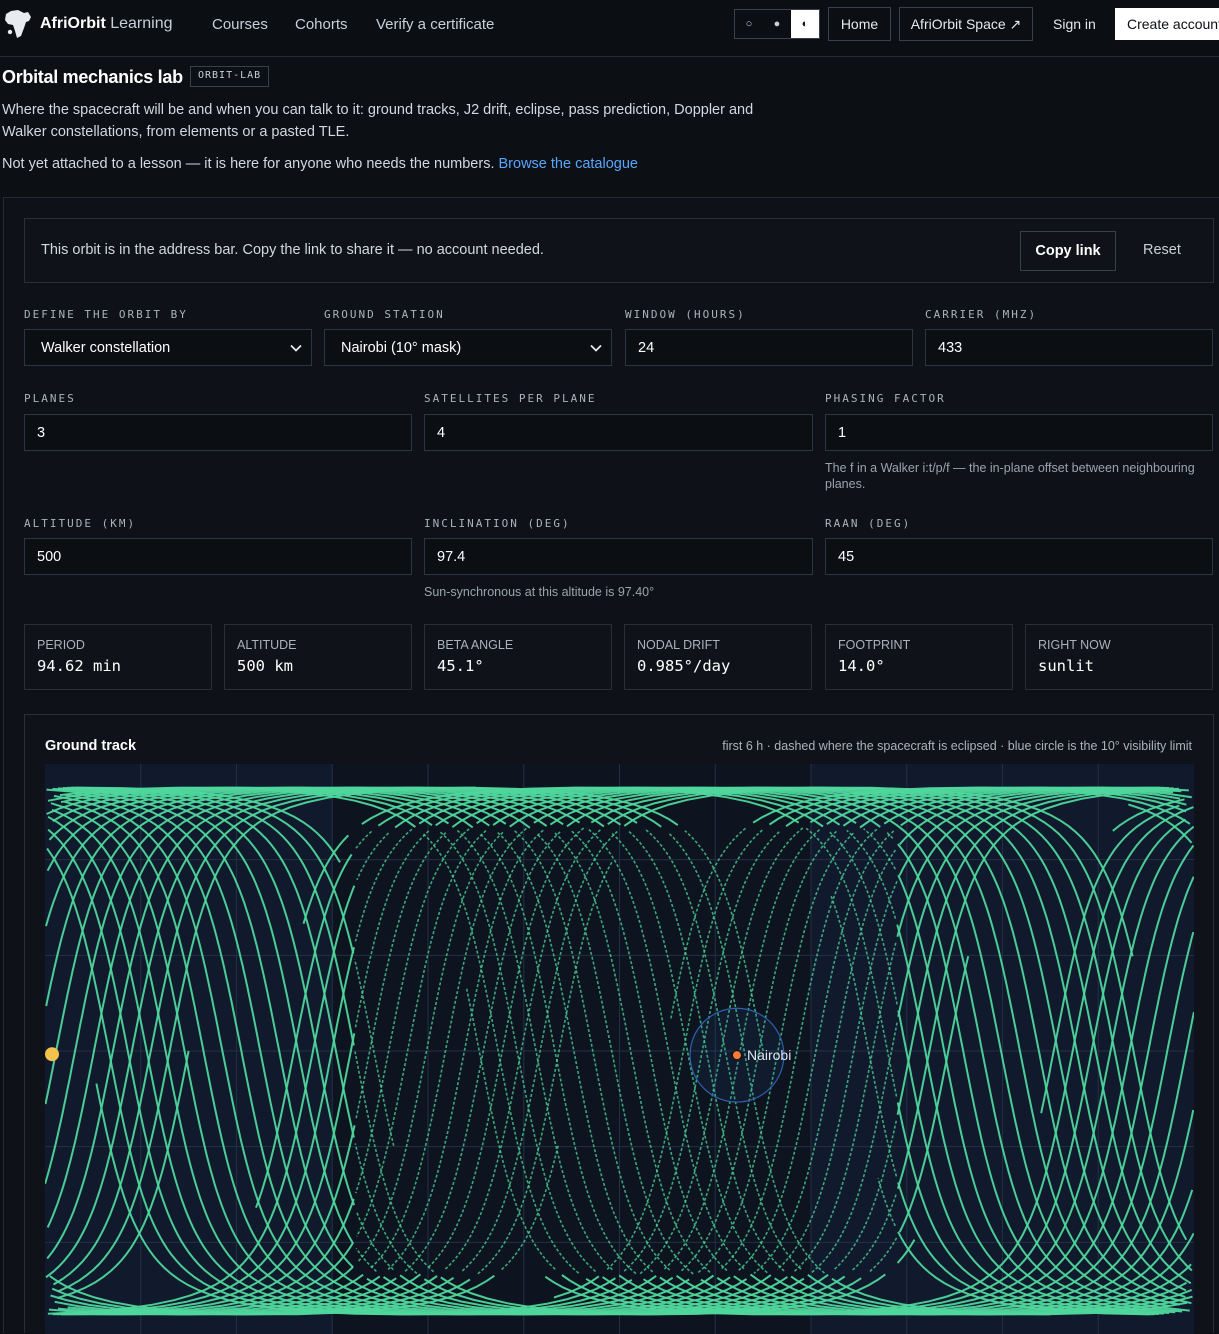  Describe the element at coordinates (518, 657) in the screenshot. I see `stat-beta-angle: BETA ANGLE 45.1°` at that location.